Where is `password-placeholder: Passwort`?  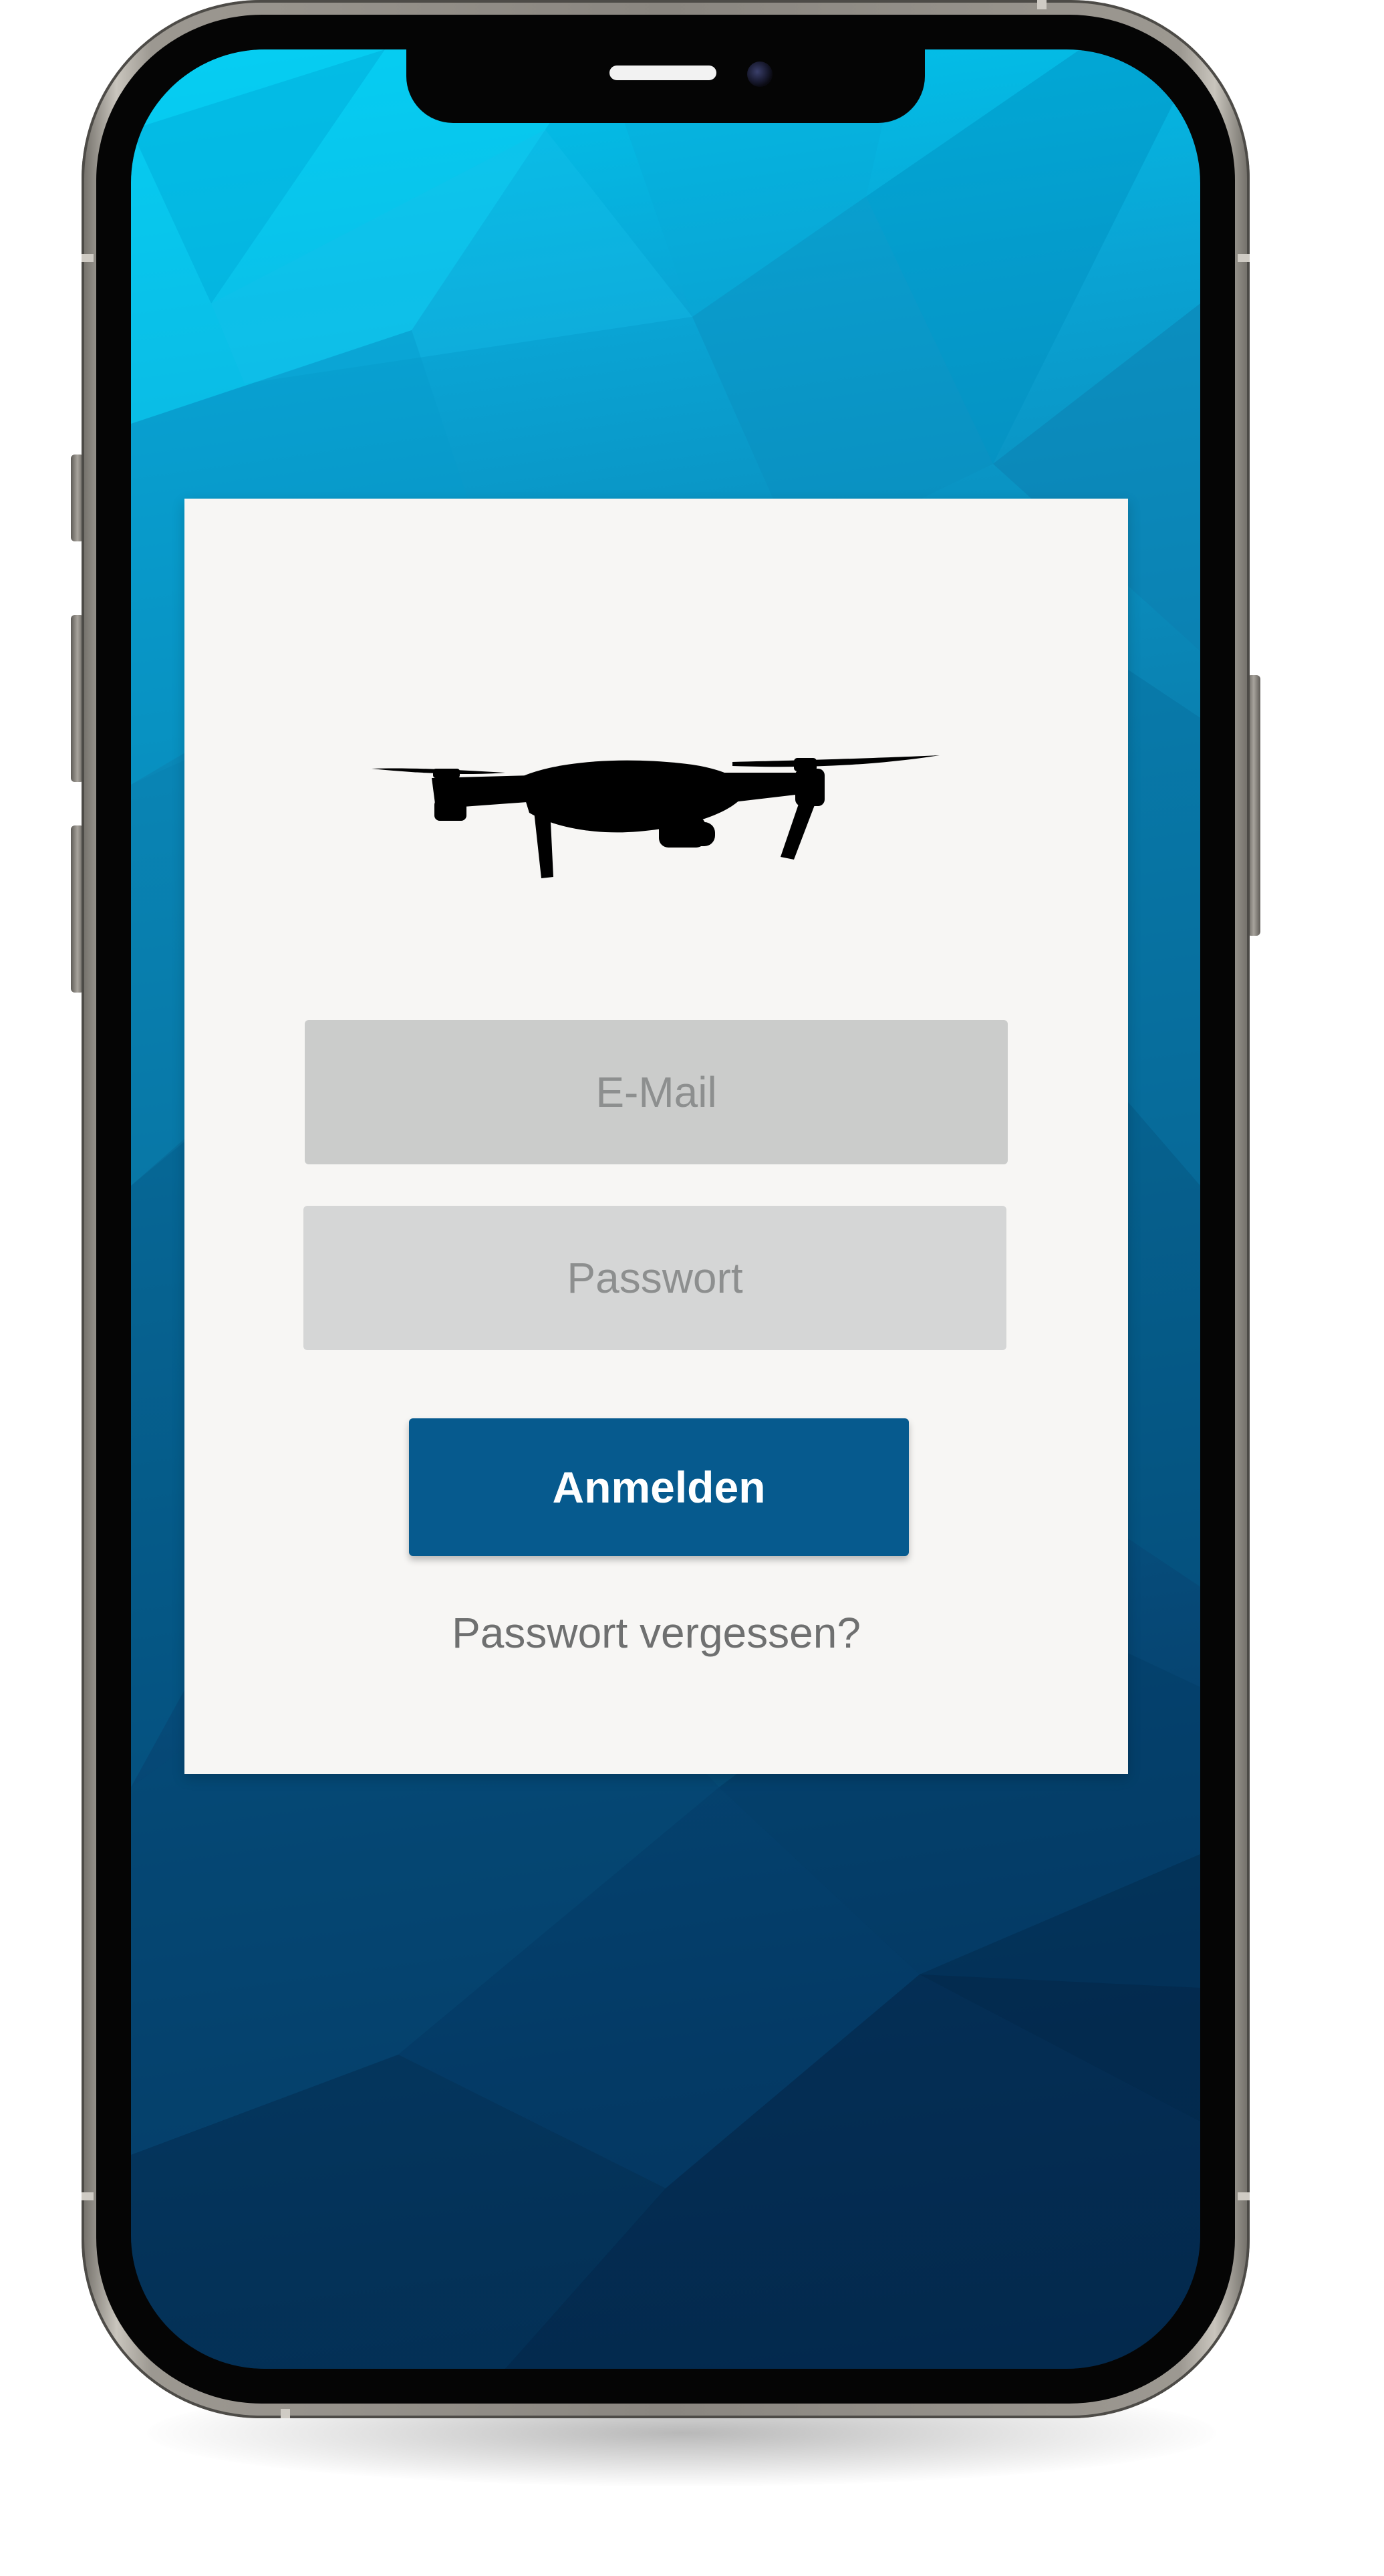
password-placeholder: Passwort is located at coordinates (655, 1278).